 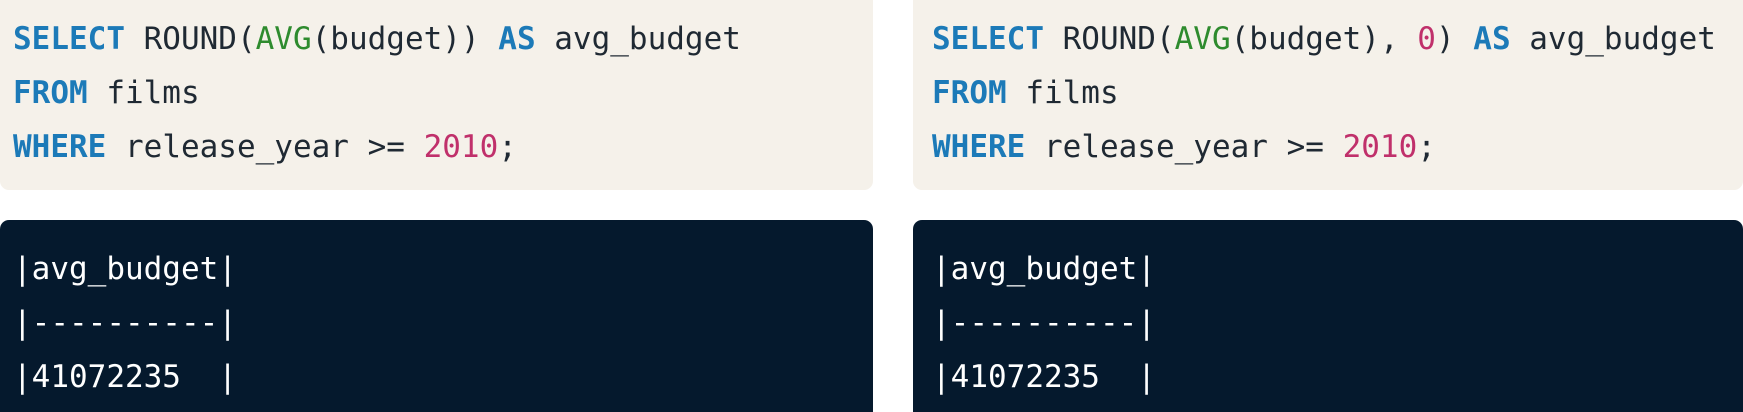 What do you see at coordinates (1454, 39) in the screenshot?
I see `sql-token-plain: )` at bounding box center [1454, 39].